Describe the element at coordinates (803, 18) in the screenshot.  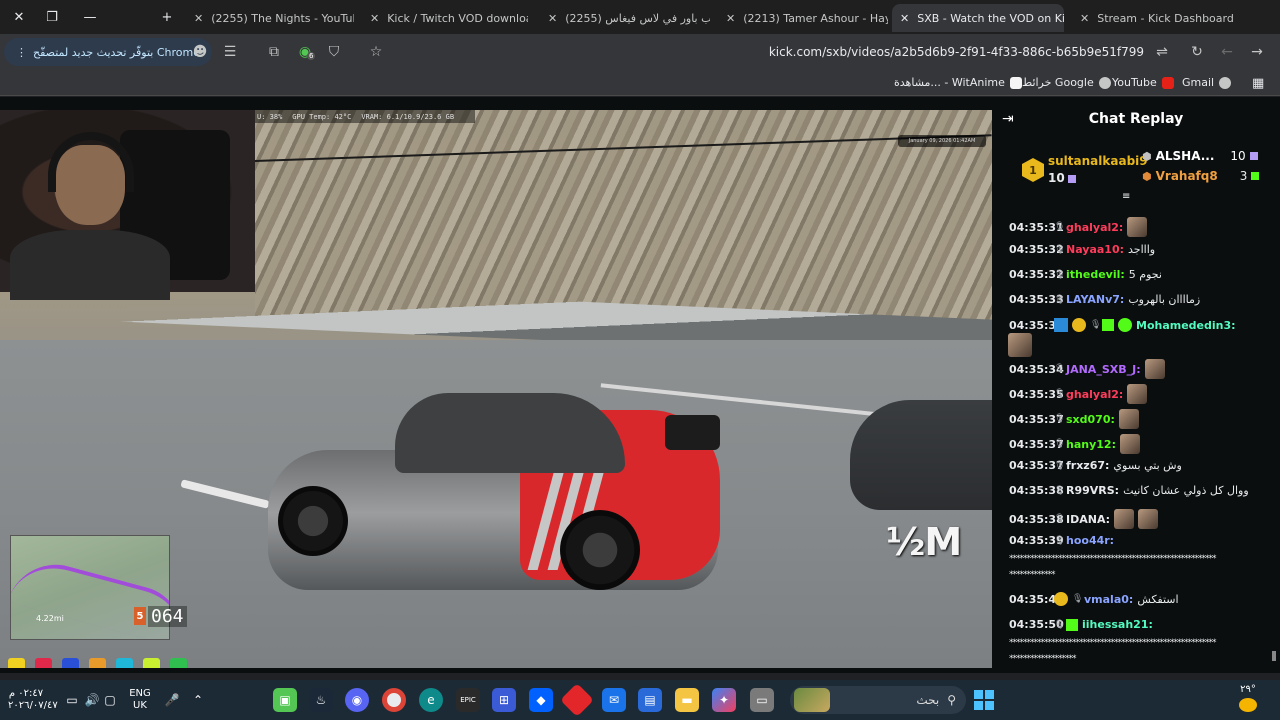
I see `tab-youtube-tamer-ashour: ✕ (2213) Tamer Ashour - Hayrana ▶` at that location.